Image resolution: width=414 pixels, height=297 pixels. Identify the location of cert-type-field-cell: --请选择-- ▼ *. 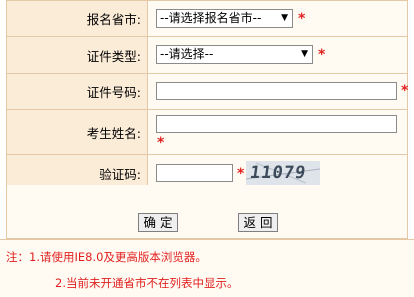
(278, 55).